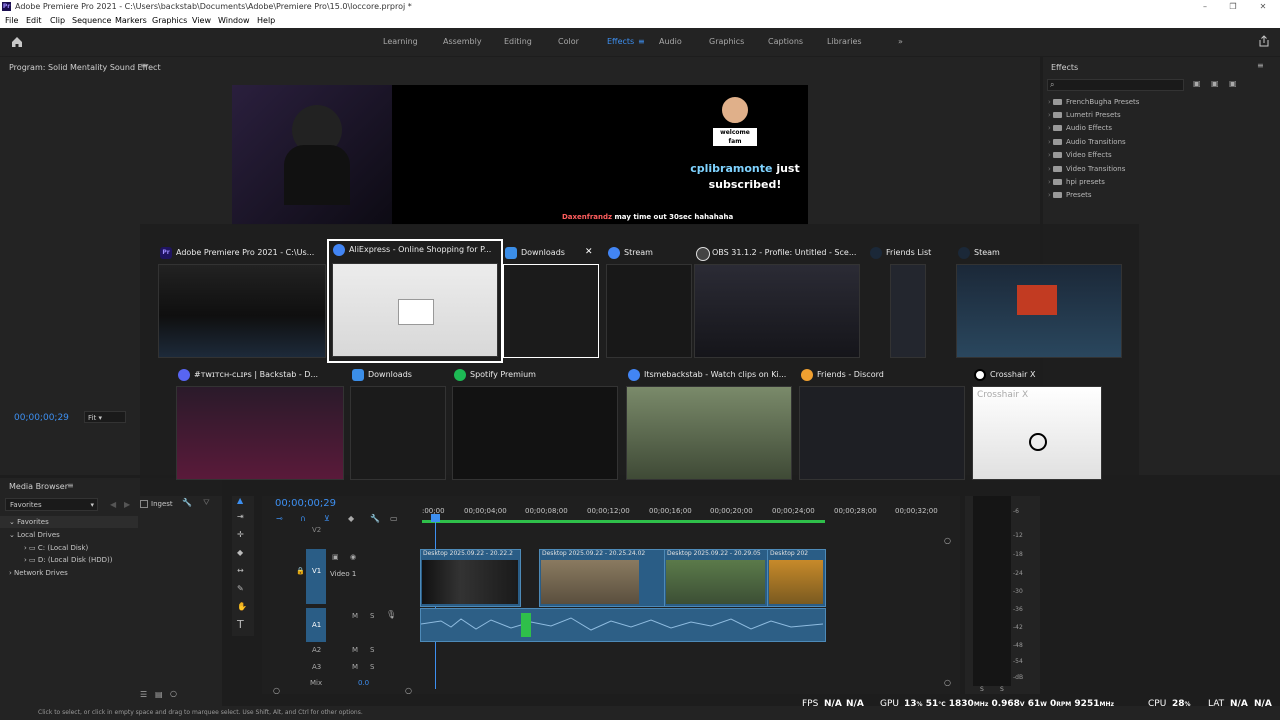 This screenshot has height=720, width=1280. Describe the element at coordinates (1093, 102) in the screenshot. I see `effects-item: › FrenchBugha Presets` at that location.